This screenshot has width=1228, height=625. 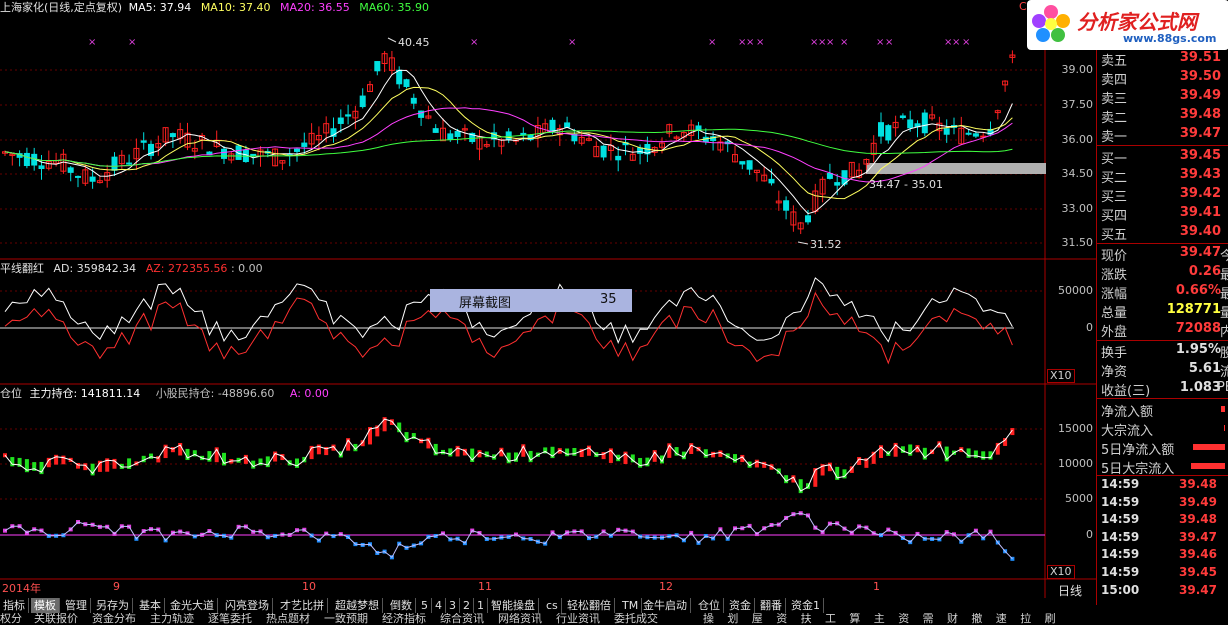 What do you see at coordinates (1075, 290) in the screenshot?
I see `ind1-axis-label: 50000` at bounding box center [1075, 290].